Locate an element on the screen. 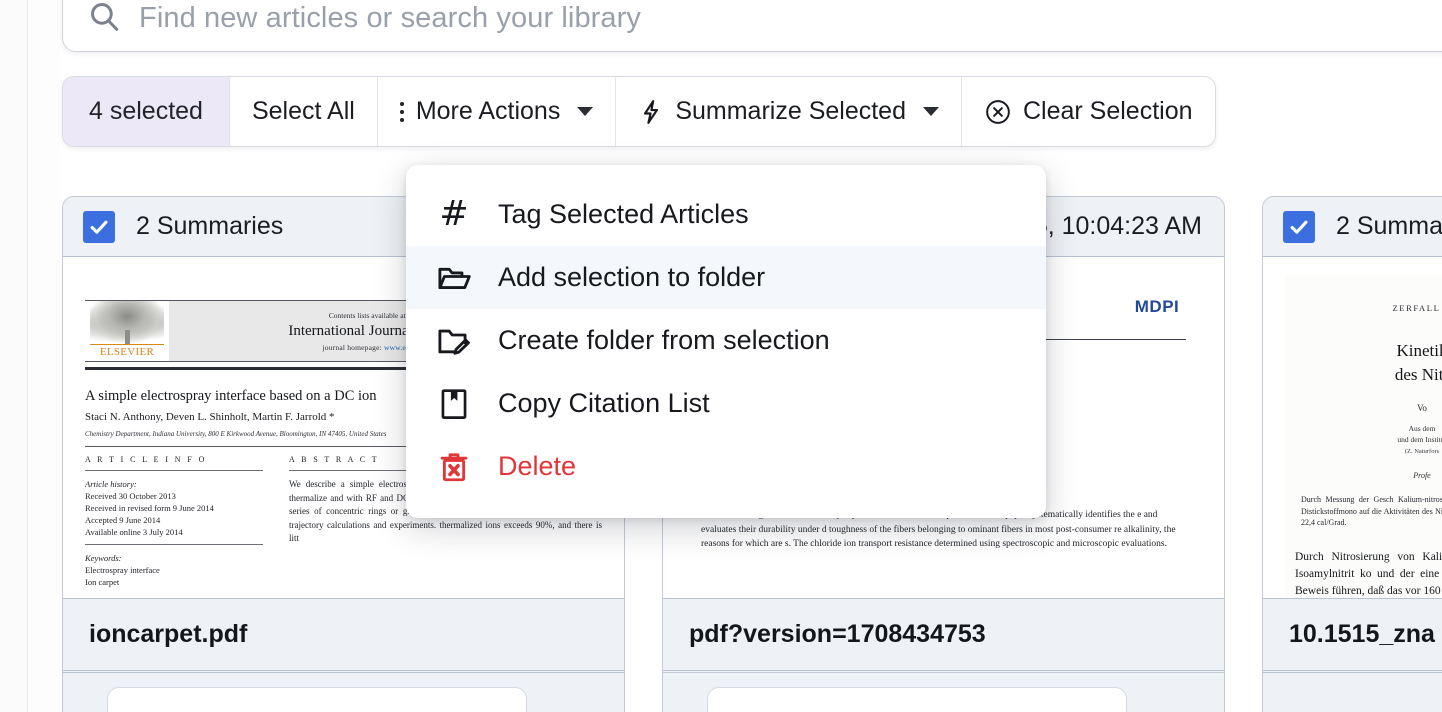 The image size is (1442, 712). search-input-placeholder: Find new articles or search your library is located at coordinates (390, 18).